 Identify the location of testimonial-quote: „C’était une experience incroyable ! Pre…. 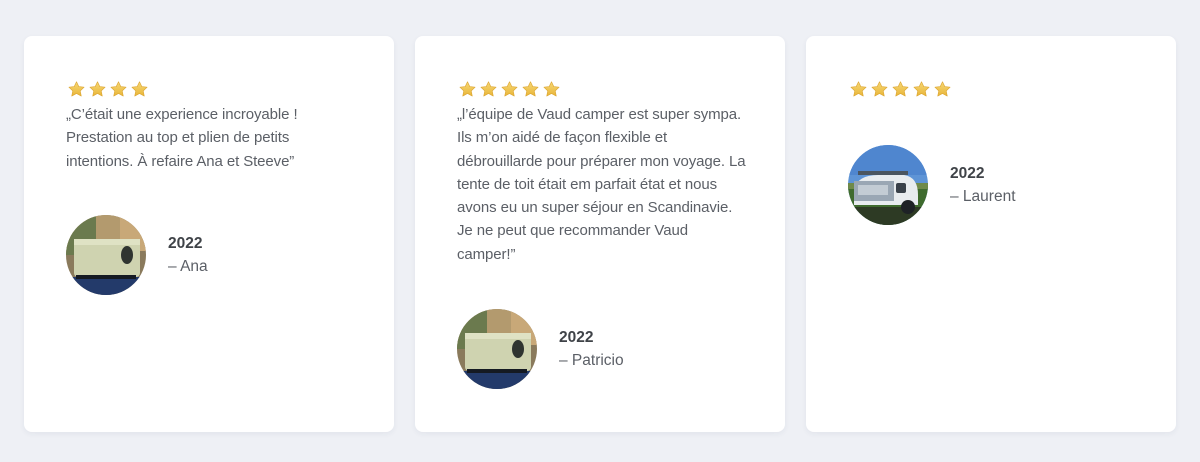
(182, 138).